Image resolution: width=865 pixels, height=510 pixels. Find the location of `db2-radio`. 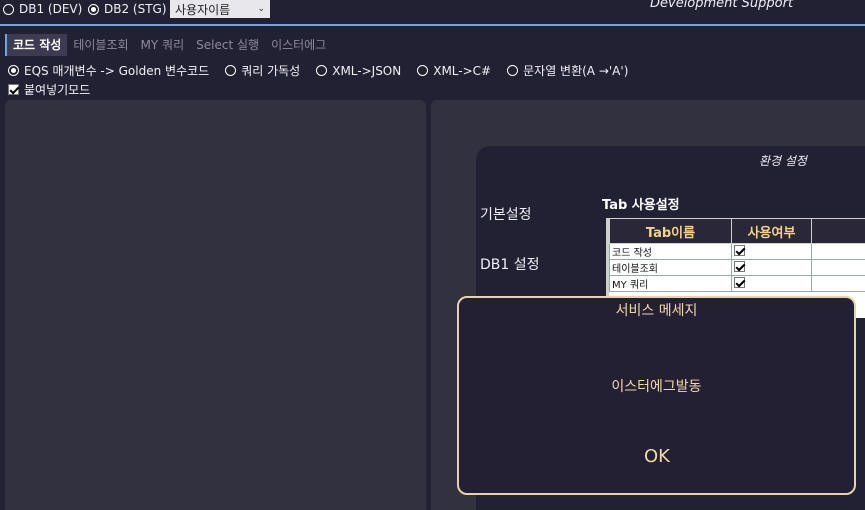

db2-radio is located at coordinates (93, 9).